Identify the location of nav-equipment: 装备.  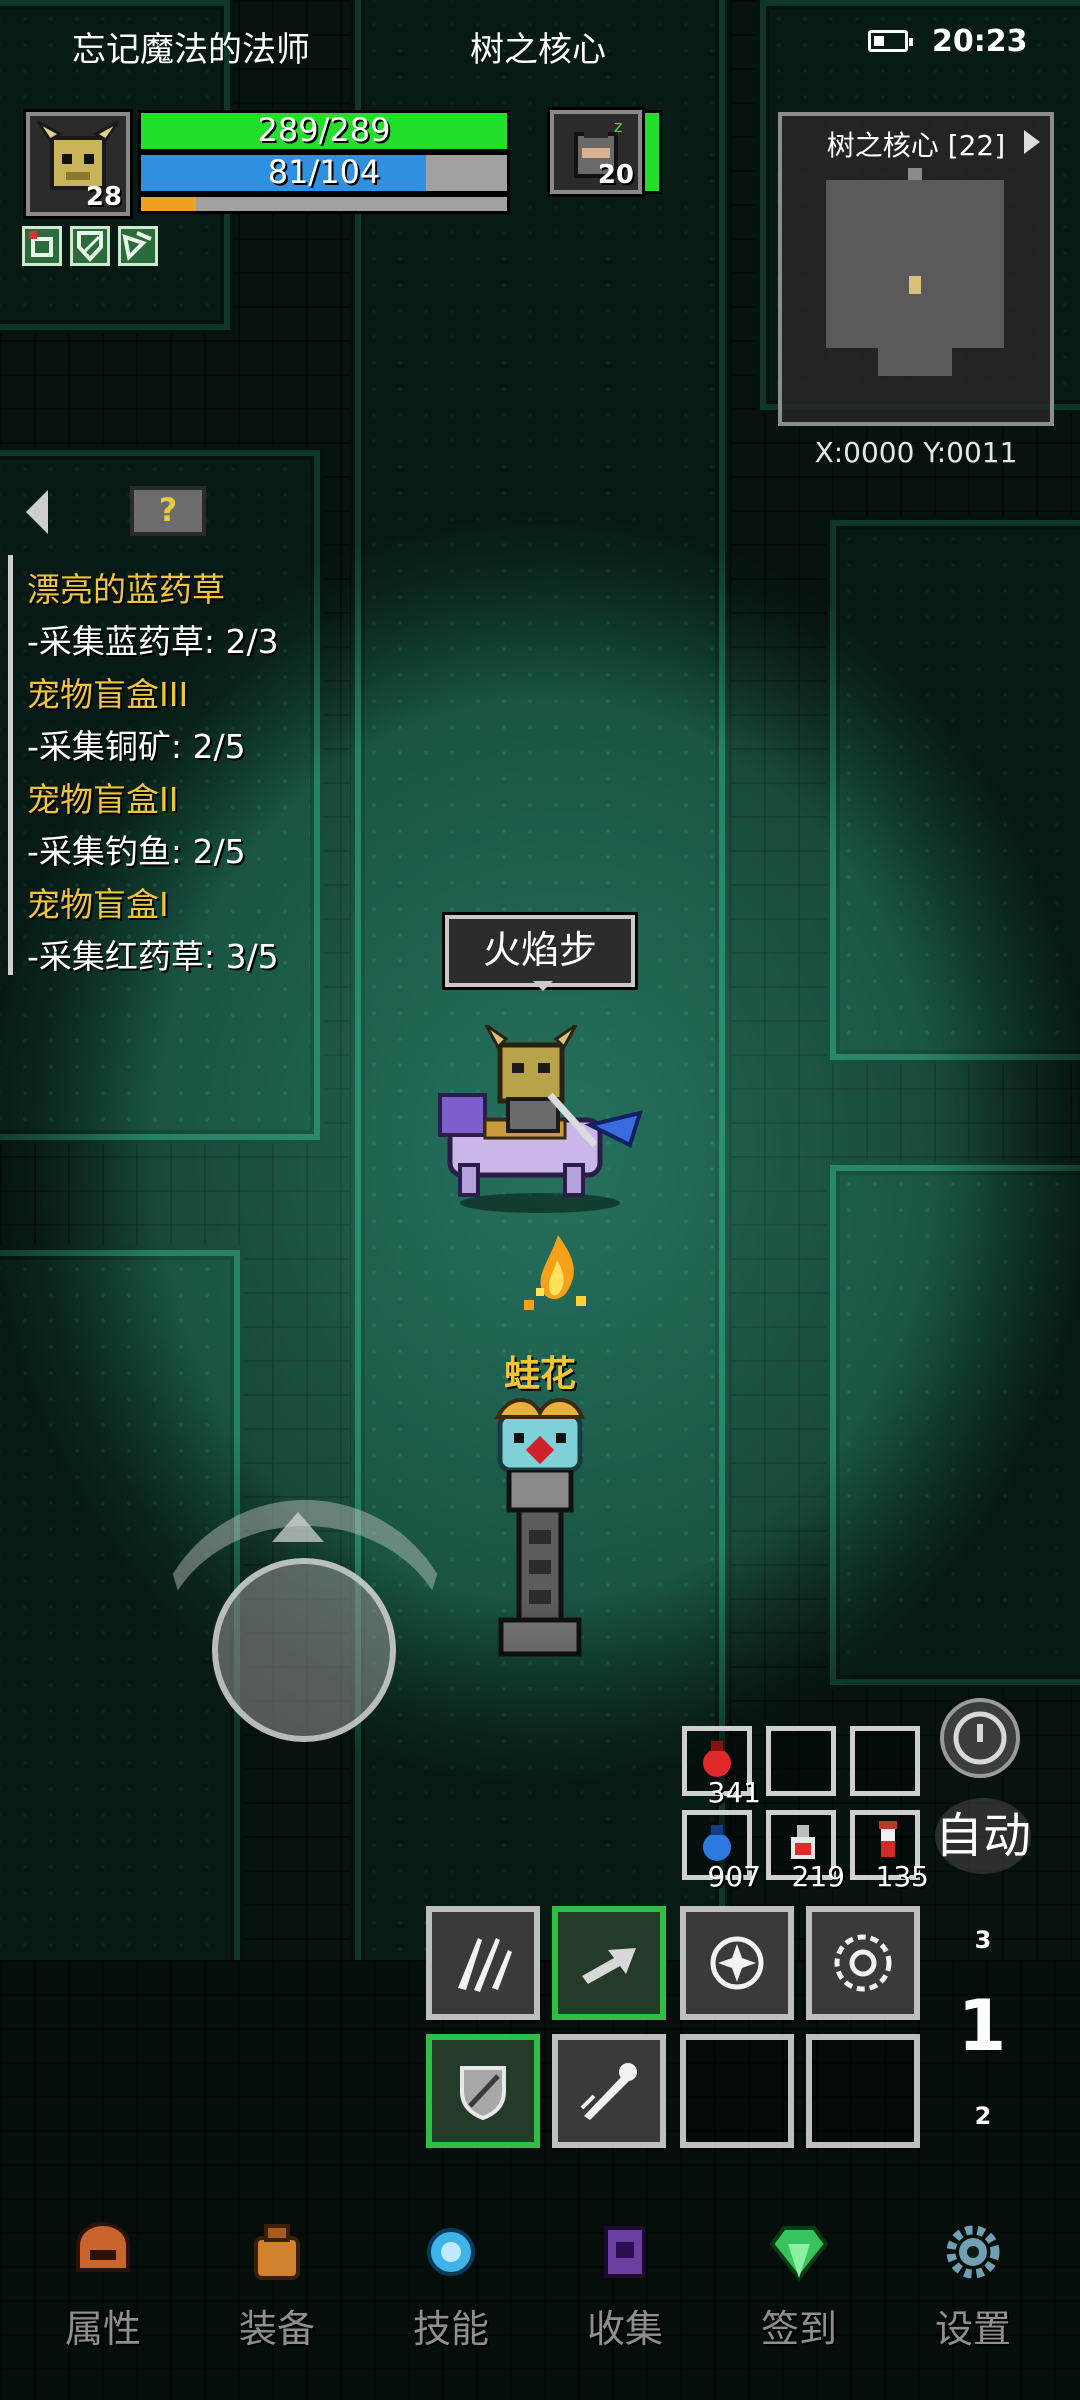
(277, 2295).